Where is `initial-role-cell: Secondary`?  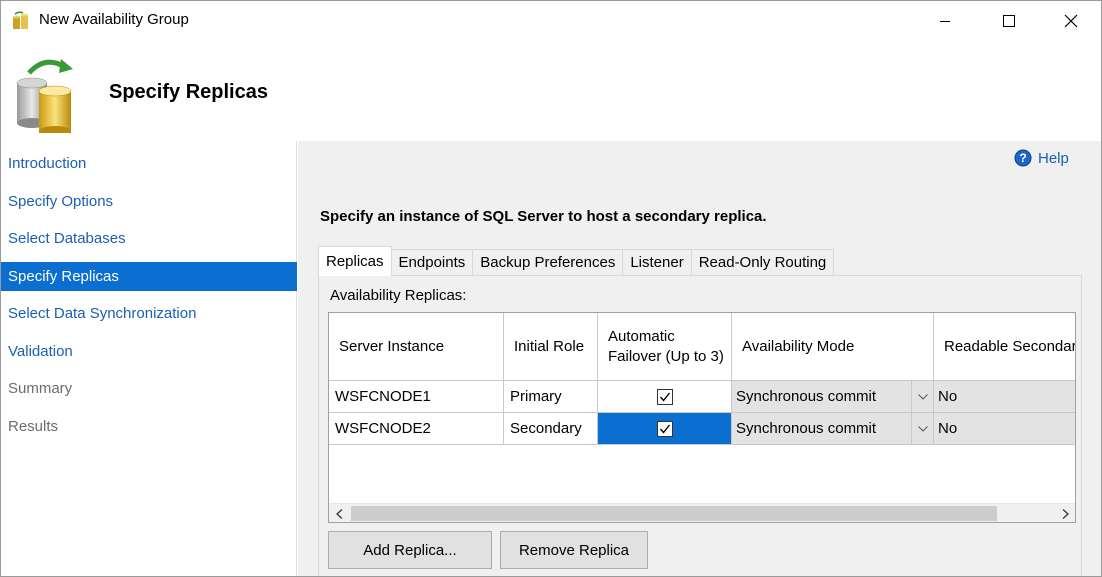 initial-role-cell: Secondary is located at coordinates (551, 429).